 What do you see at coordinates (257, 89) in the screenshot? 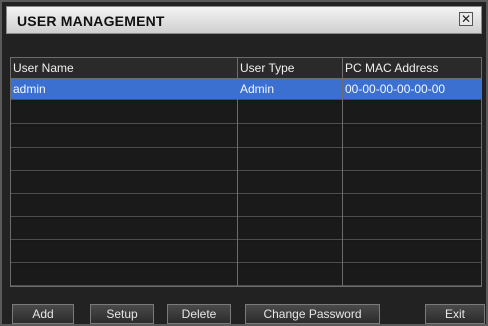
I see `cell-user-type: Admin` at bounding box center [257, 89].